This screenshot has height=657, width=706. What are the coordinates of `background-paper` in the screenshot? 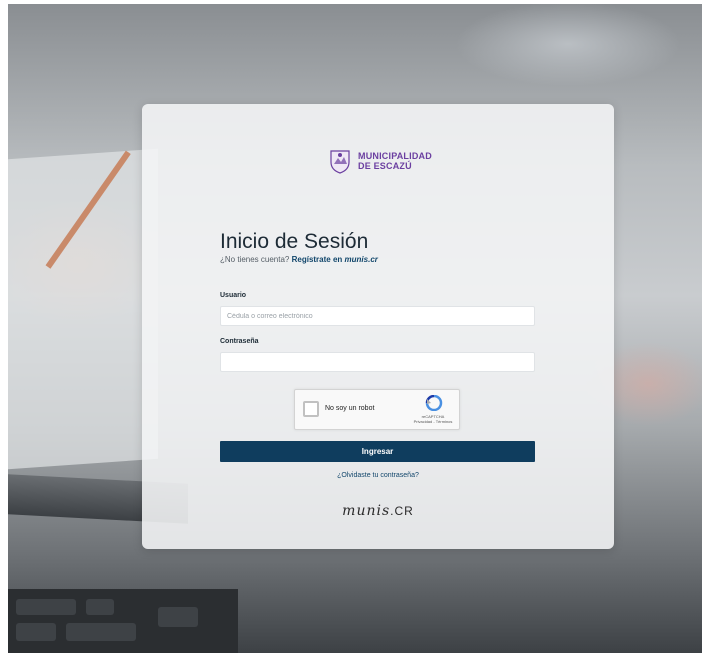 It's located at (83, 309).